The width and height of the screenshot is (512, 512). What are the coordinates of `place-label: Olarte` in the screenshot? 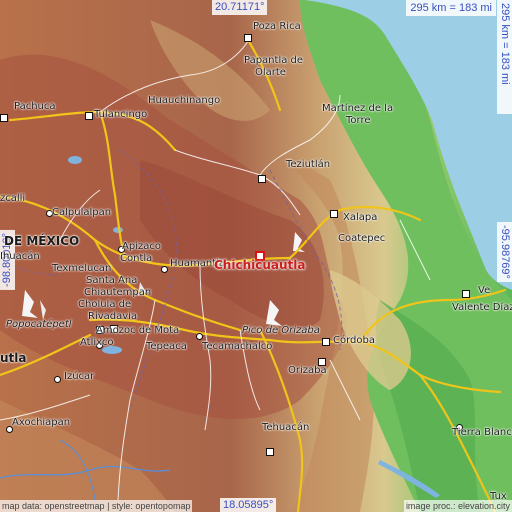 It's located at (270, 72).